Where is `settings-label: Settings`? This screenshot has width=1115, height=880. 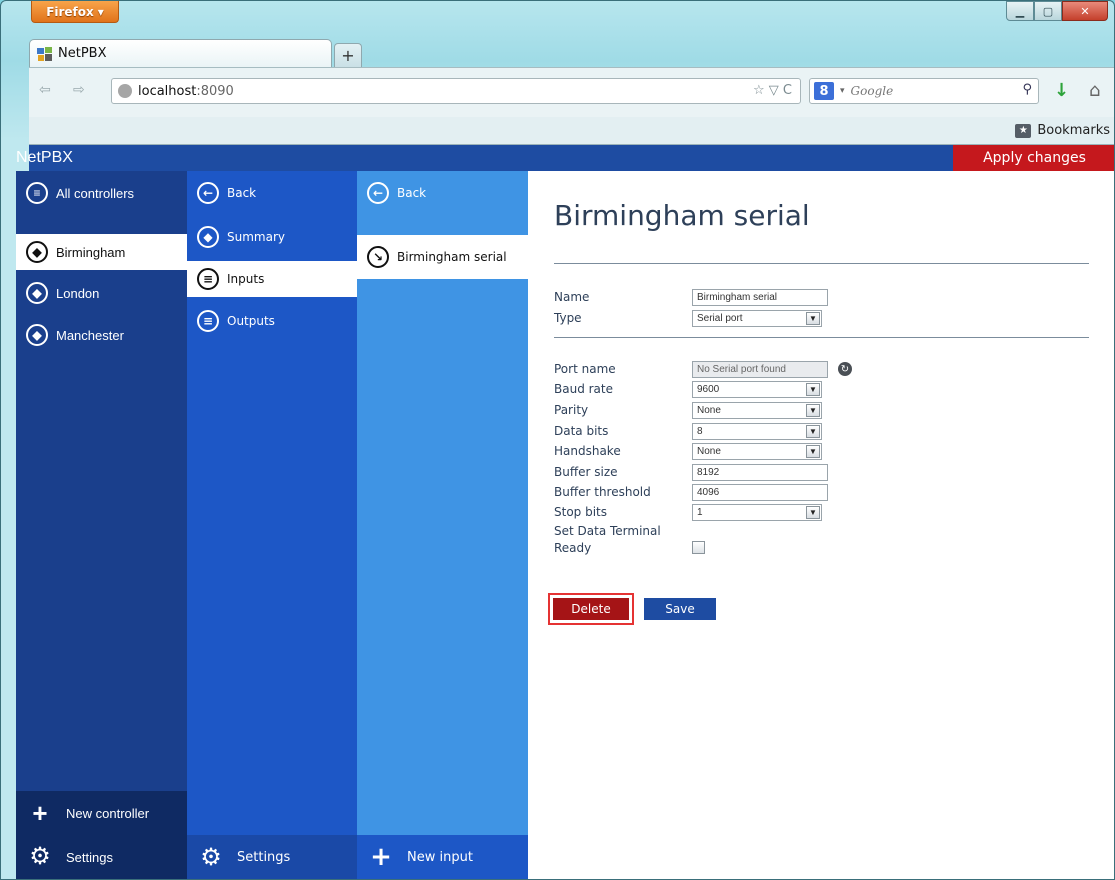 settings-label: Settings is located at coordinates (89, 857).